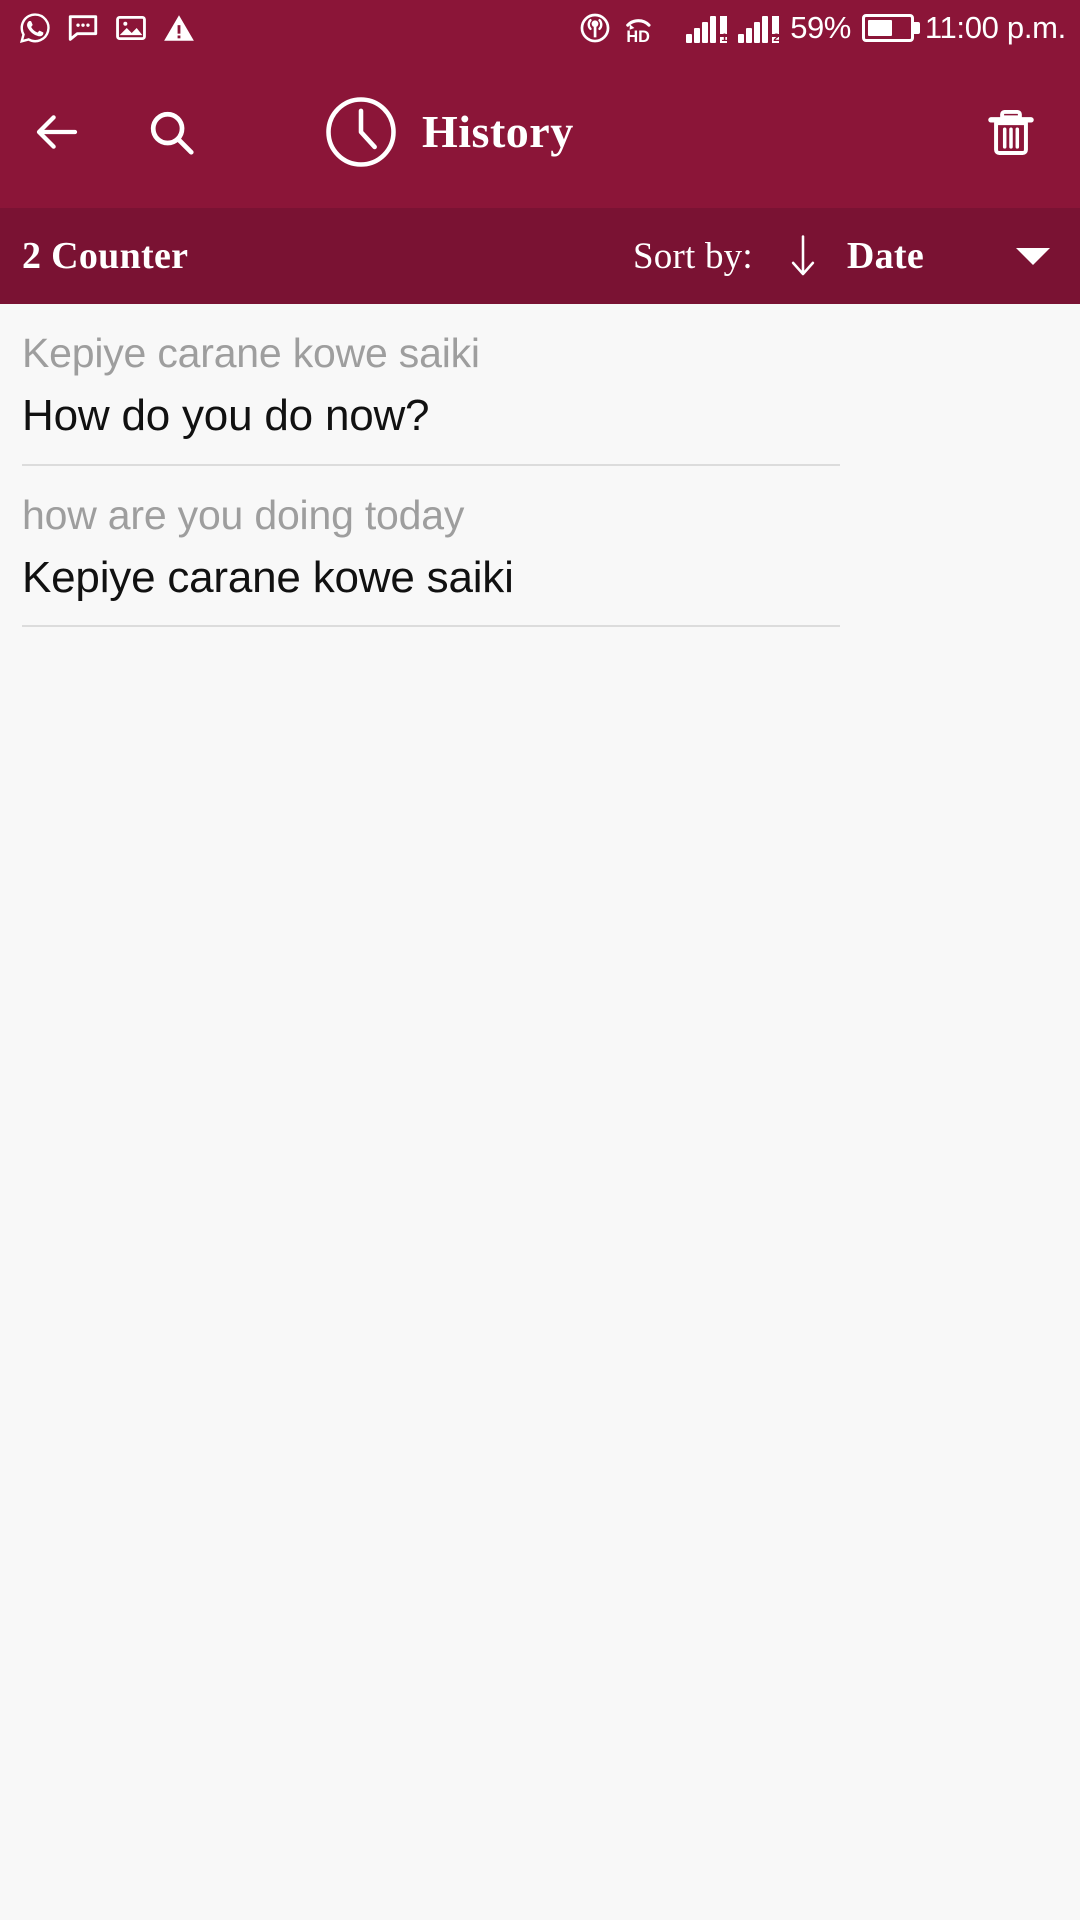  Describe the element at coordinates (540, 256) in the screenshot. I see `sort-bar: 2 Counter Sort by: Date` at that location.